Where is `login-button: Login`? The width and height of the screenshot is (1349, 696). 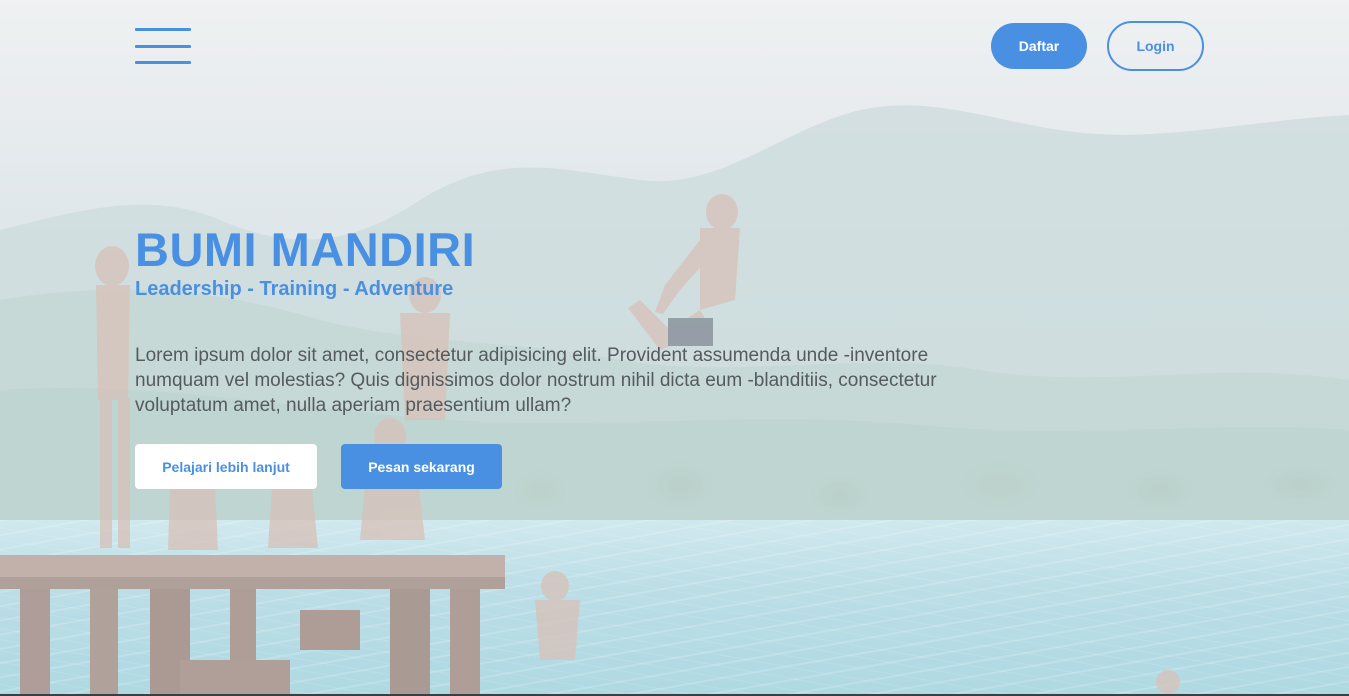 login-button: Login is located at coordinates (1155, 46).